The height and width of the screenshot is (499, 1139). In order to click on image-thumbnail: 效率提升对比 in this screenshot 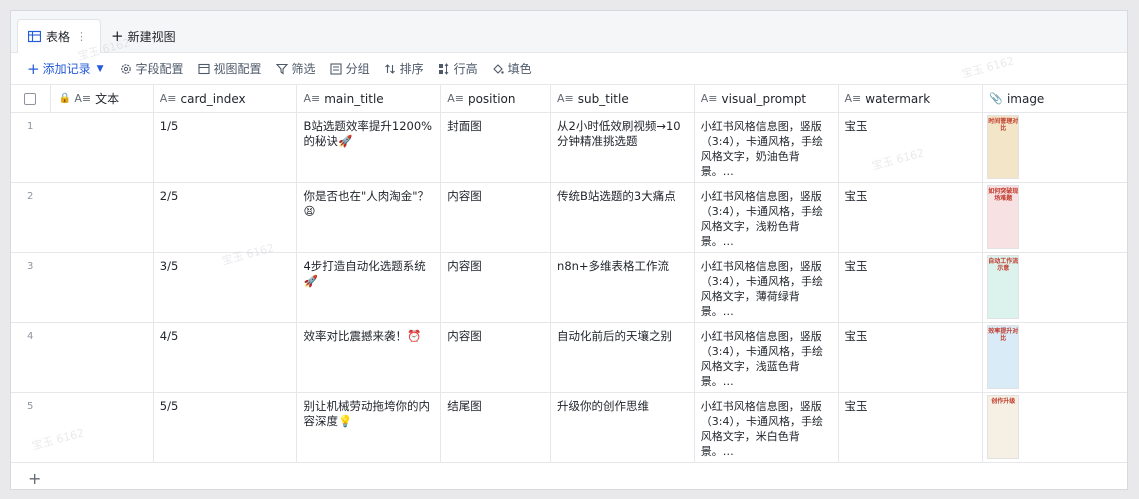, I will do `click(1003, 357)`.